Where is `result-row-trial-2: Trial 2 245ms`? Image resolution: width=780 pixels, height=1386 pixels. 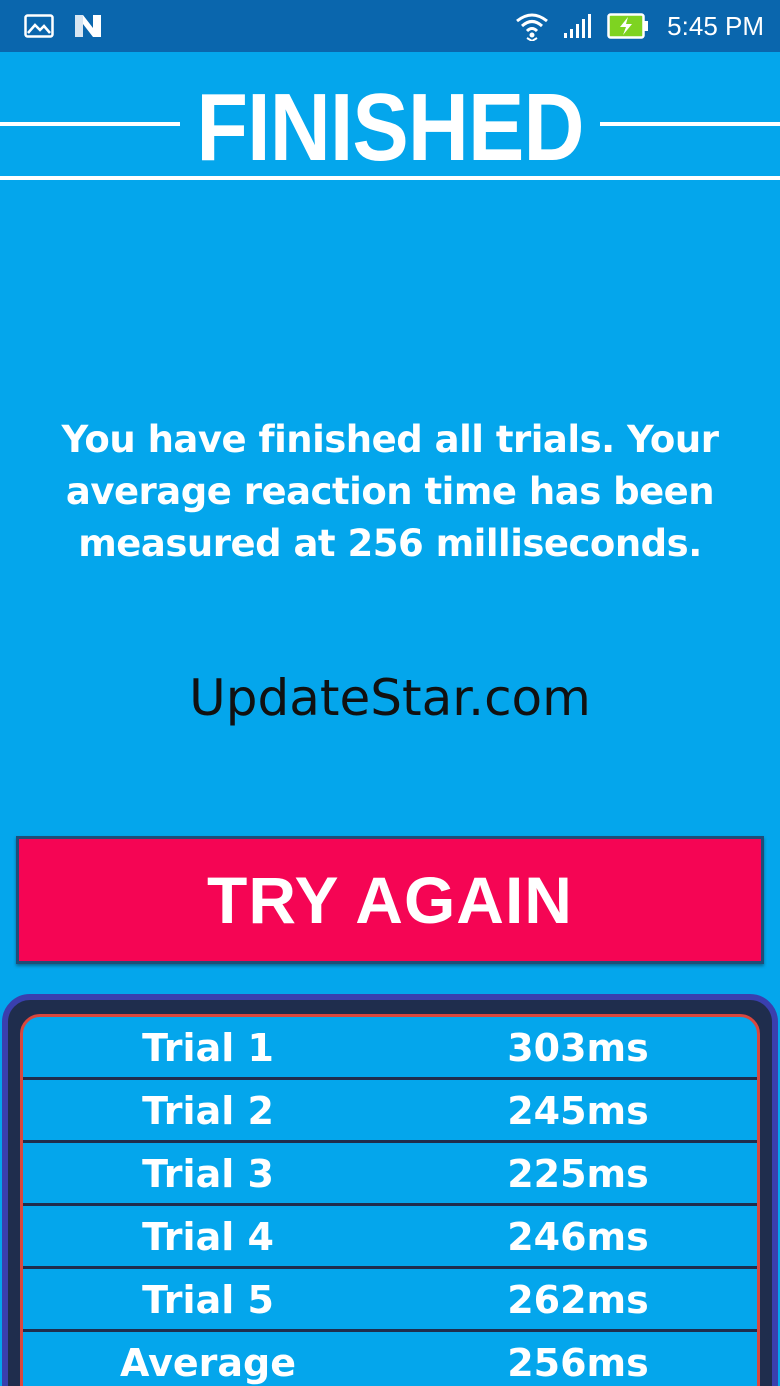 result-row-trial-2: Trial 2 245ms is located at coordinates (390, 1111).